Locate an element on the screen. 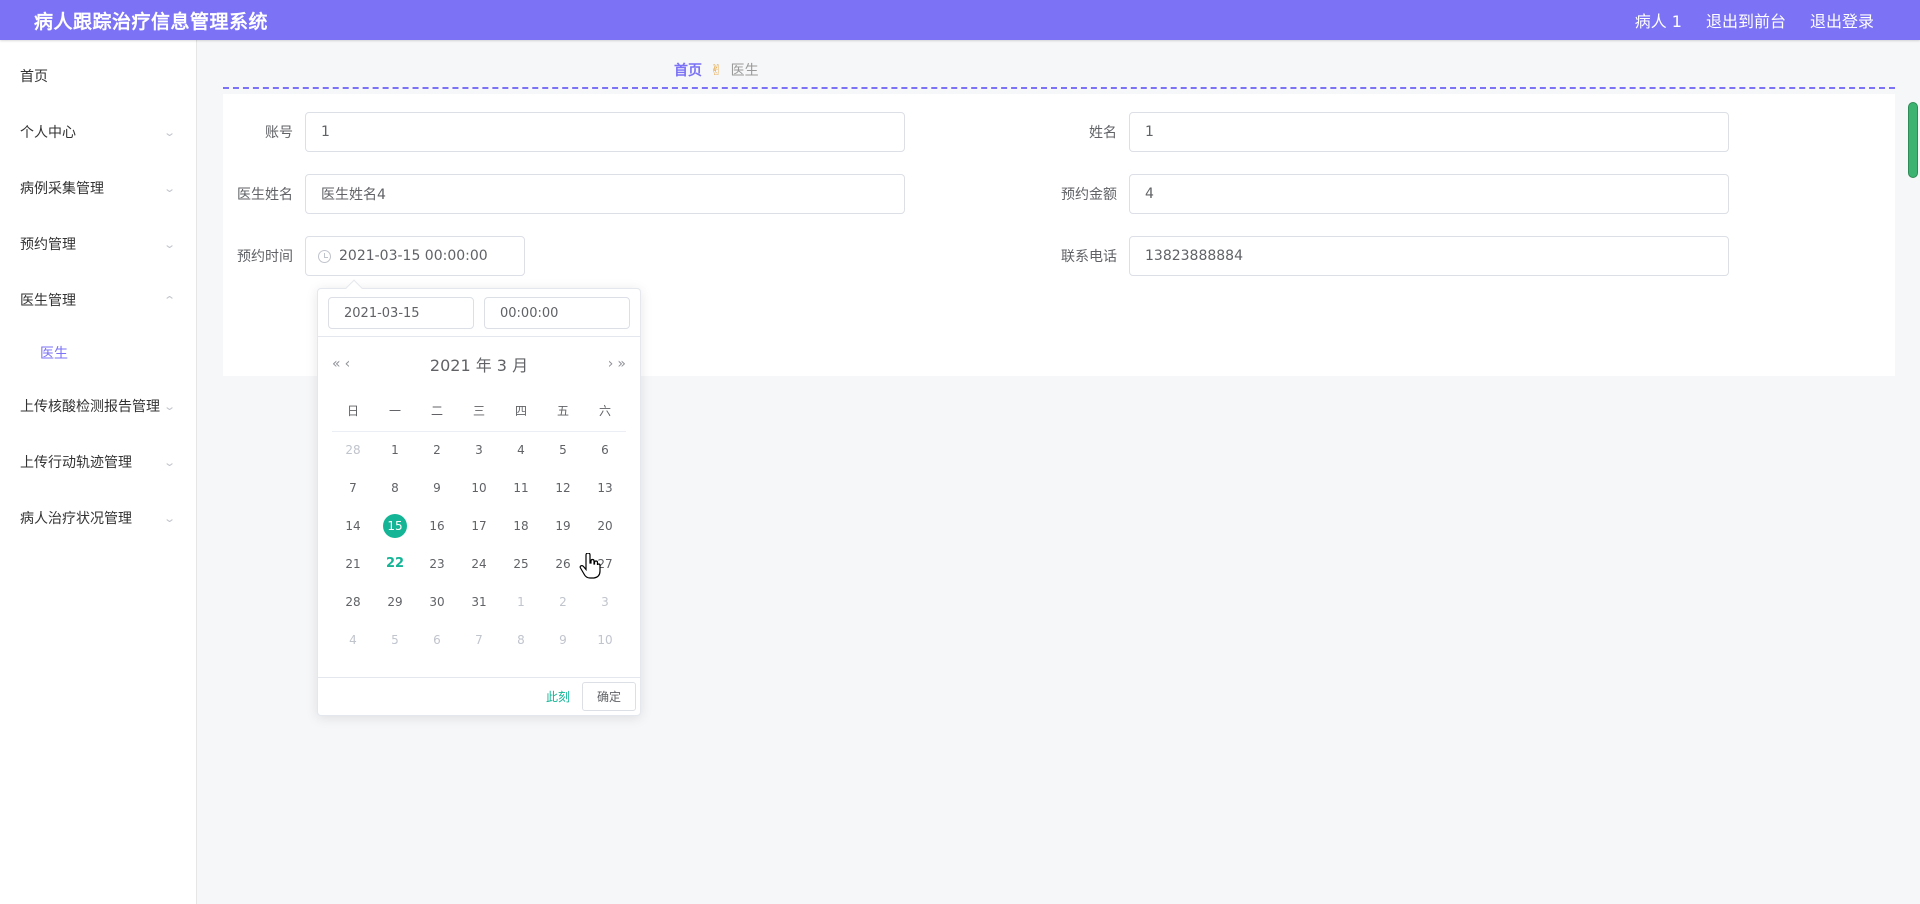 The width and height of the screenshot is (1920, 904). name-input: 1 is located at coordinates (1429, 132).